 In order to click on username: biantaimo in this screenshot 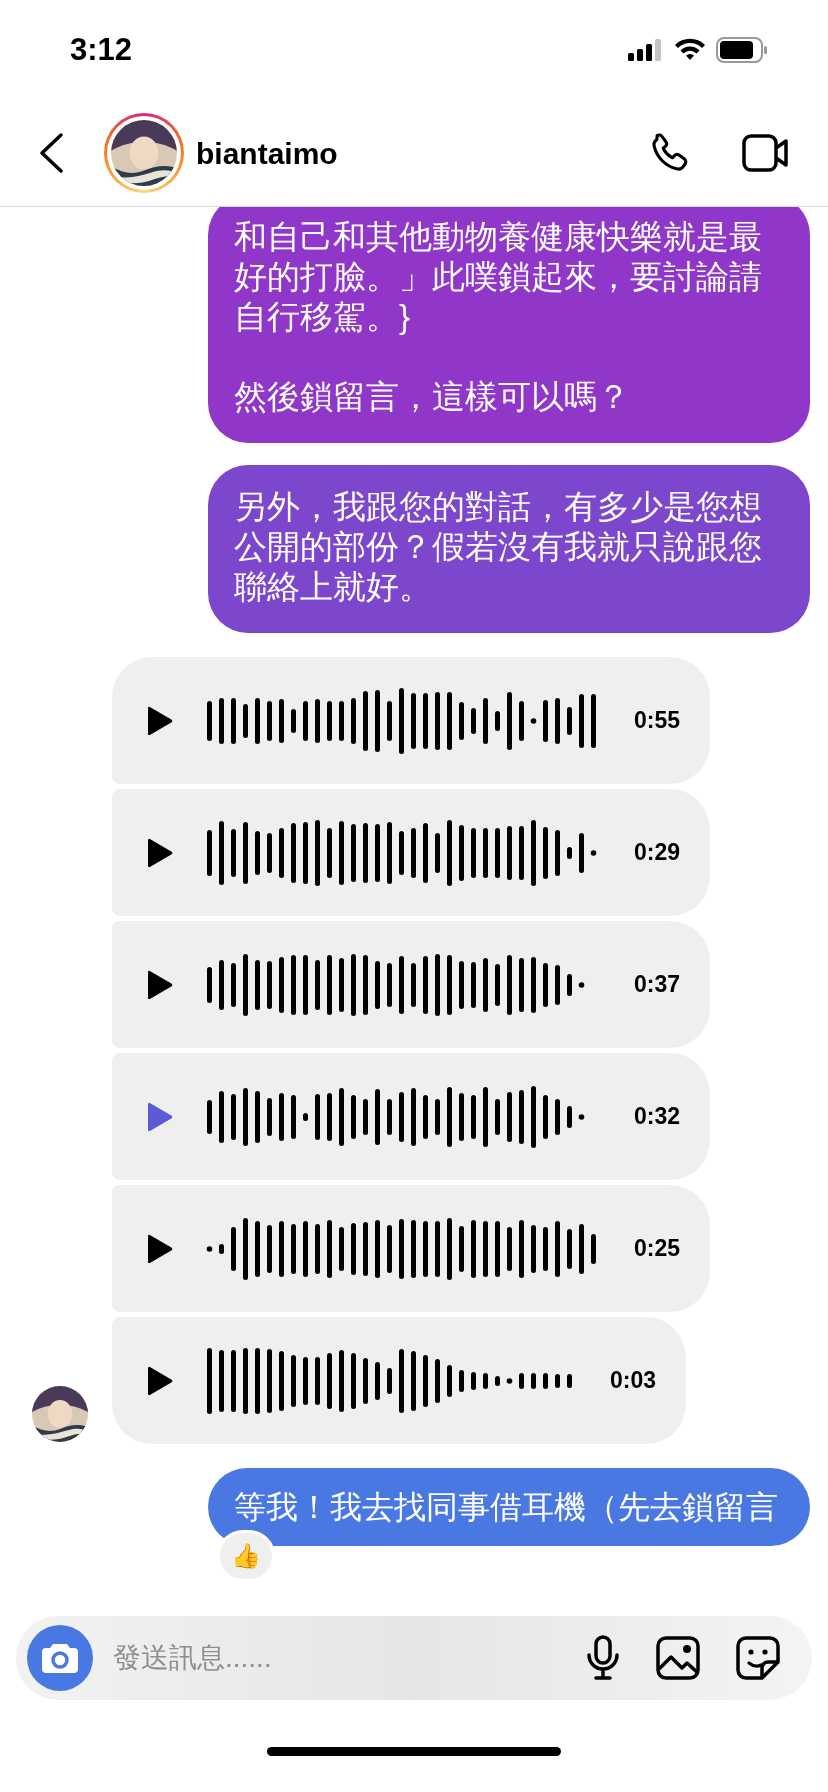, I will do `click(267, 153)`.